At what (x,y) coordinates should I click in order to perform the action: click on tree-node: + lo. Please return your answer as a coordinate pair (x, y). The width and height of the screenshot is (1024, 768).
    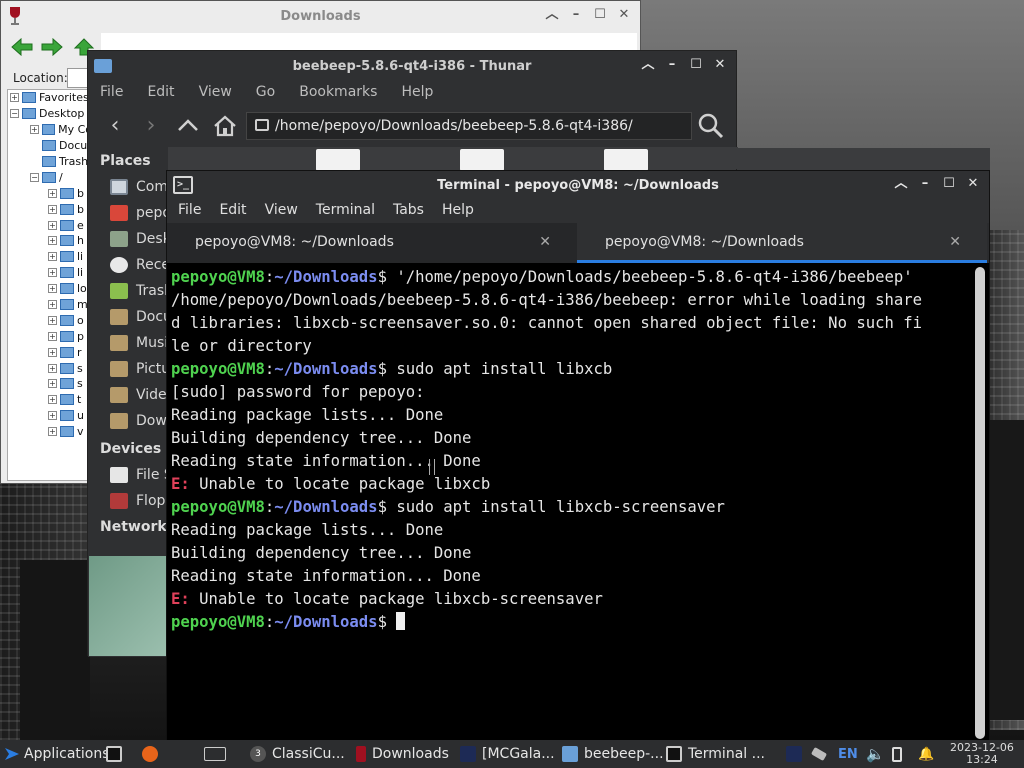
    Looking at the image, I should click on (50, 289).